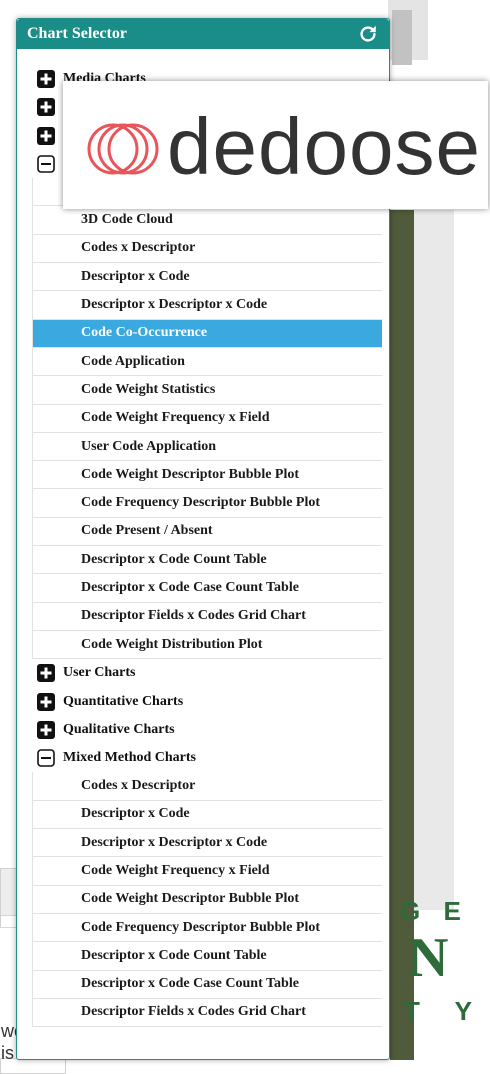  I want to click on chart-group: User Charts, so click(207, 673).